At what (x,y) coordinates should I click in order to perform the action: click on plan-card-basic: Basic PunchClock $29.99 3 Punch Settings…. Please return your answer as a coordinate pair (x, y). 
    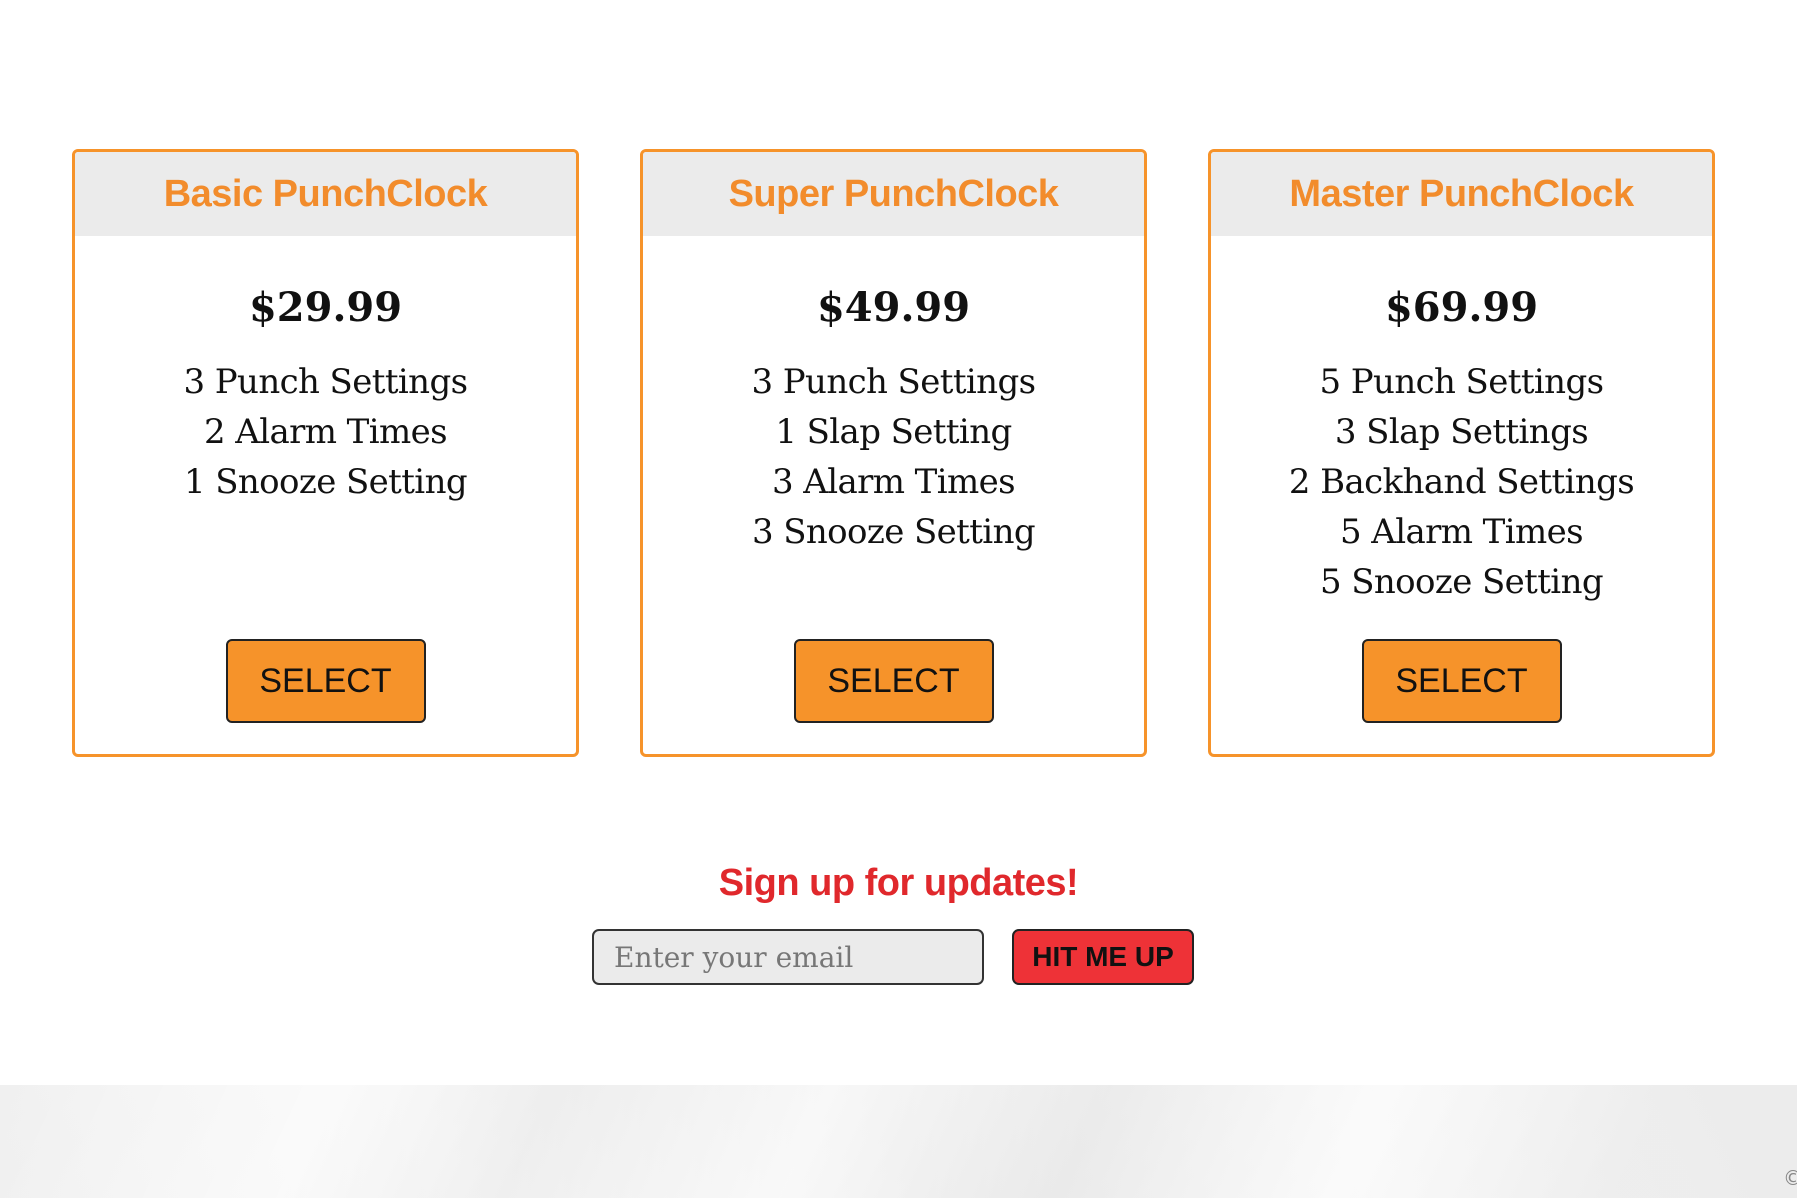
    Looking at the image, I should click on (325, 453).